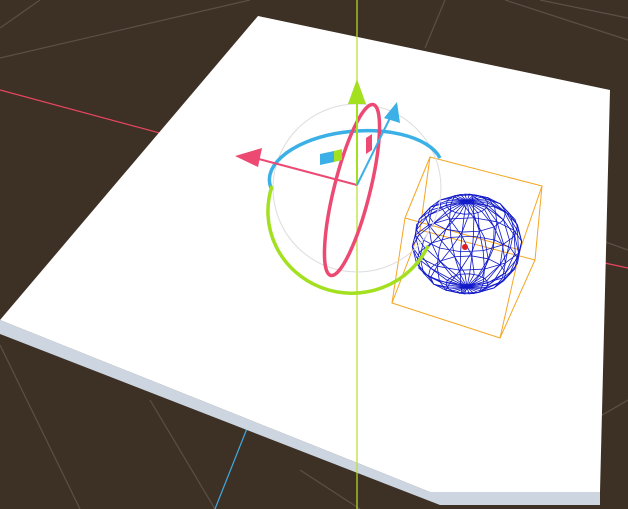  What do you see at coordinates (231, 467) in the screenshot?
I see `world-z-axis-line` at bounding box center [231, 467].